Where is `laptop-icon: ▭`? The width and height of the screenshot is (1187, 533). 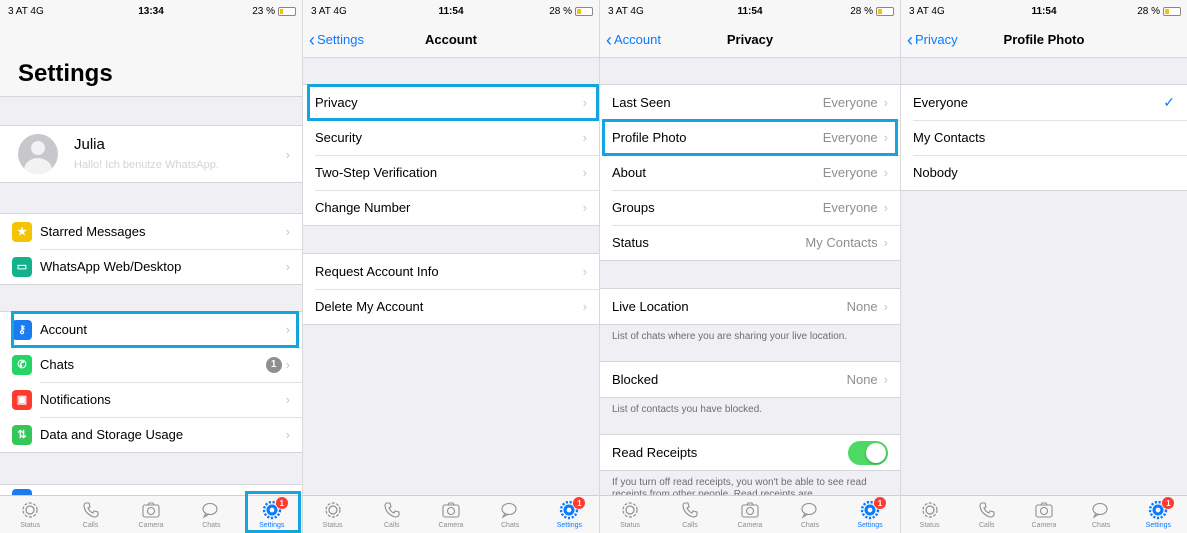 laptop-icon: ▭ is located at coordinates (22, 266).